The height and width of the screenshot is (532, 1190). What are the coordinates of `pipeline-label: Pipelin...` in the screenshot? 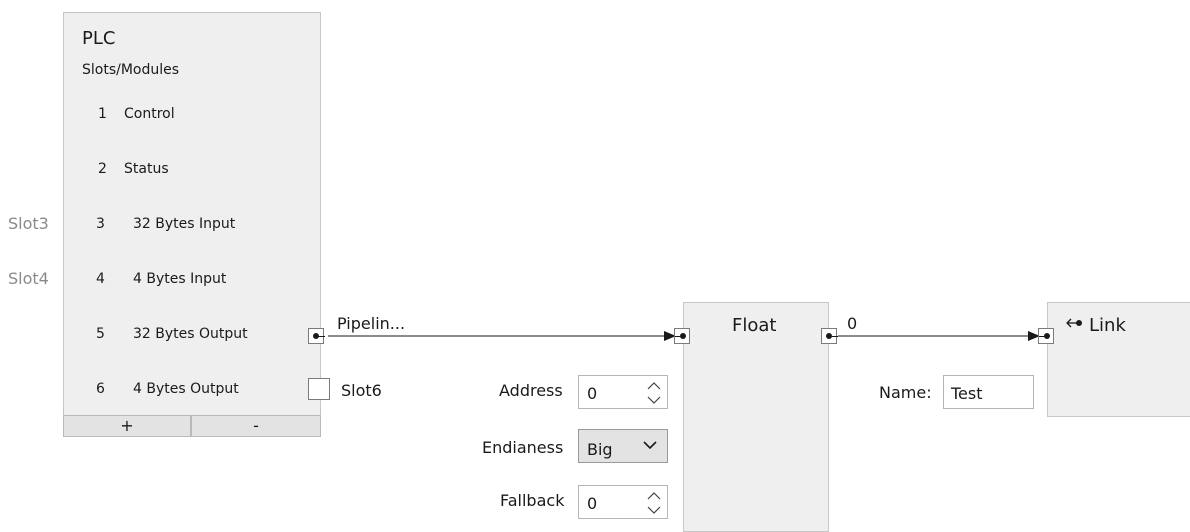 It's located at (371, 323).